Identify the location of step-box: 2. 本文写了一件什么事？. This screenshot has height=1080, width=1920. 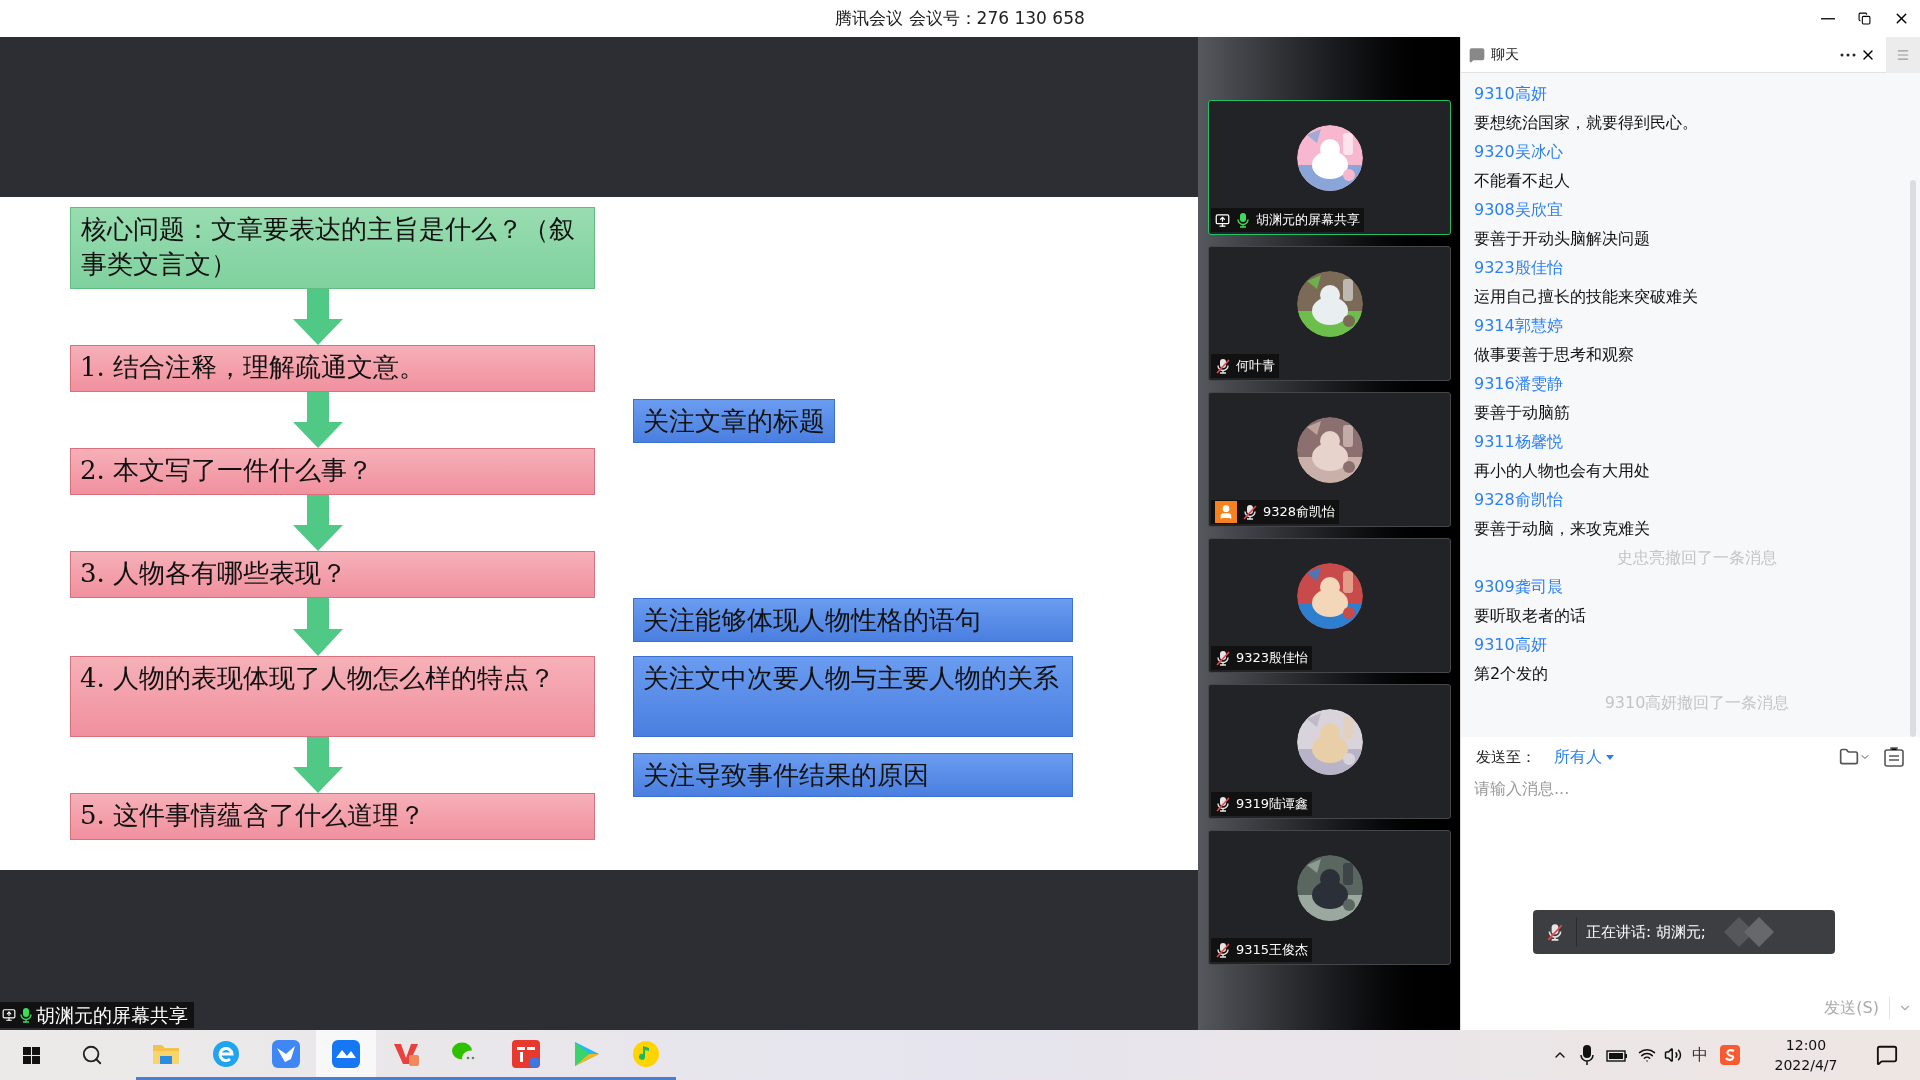
(332, 471).